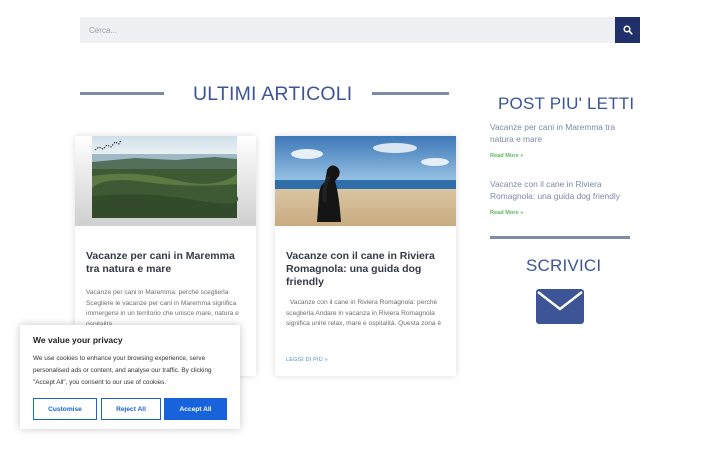  I want to click on section-divider-left, so click(122, 93).